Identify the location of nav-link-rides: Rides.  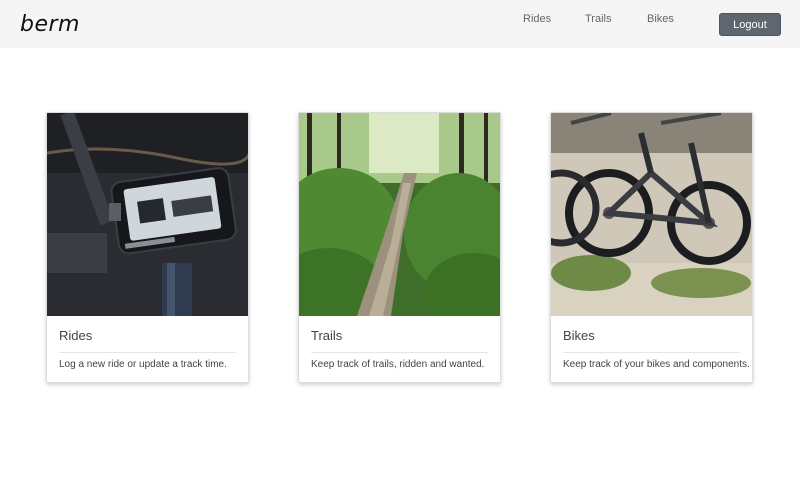
(537, 19).